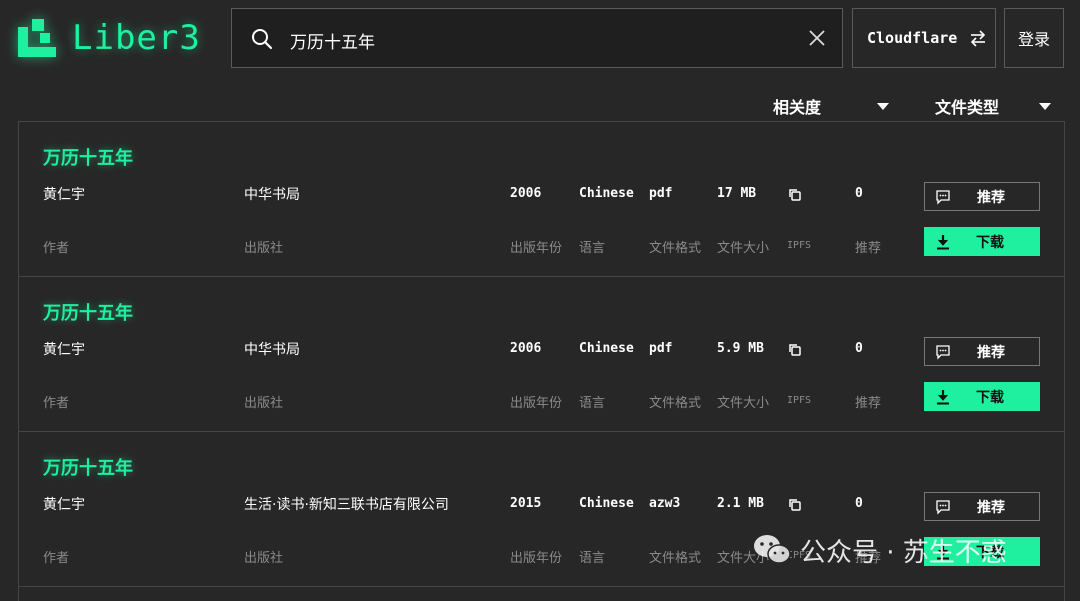  Describe the element at coordinates (530, 40) in the screenshot. I see `search-input` at that location.